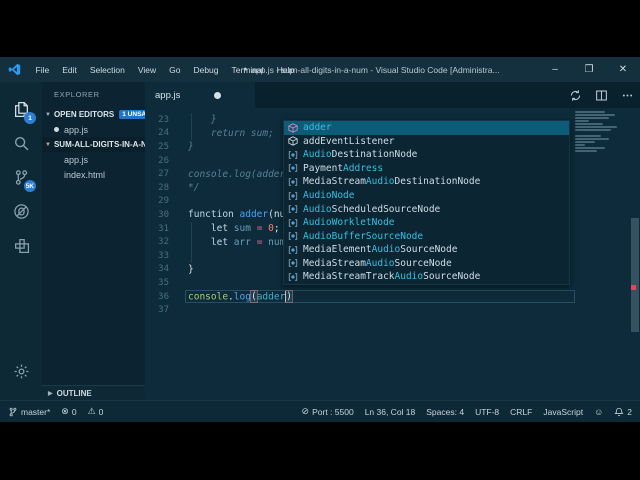 The image size is (640, 480). What do you see at coordinates (426, 250) in the screenshot?
I see `suggest-item: MediaElement Audio SourceNode` at bounding box center [426, 250].